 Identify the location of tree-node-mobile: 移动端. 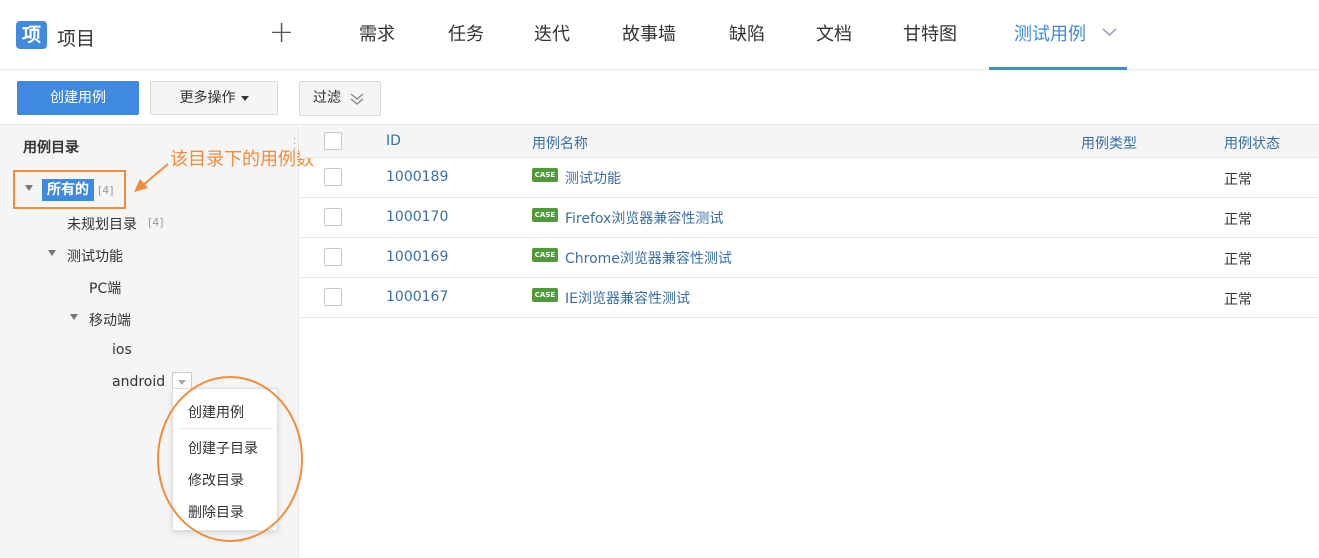
(110, 320).